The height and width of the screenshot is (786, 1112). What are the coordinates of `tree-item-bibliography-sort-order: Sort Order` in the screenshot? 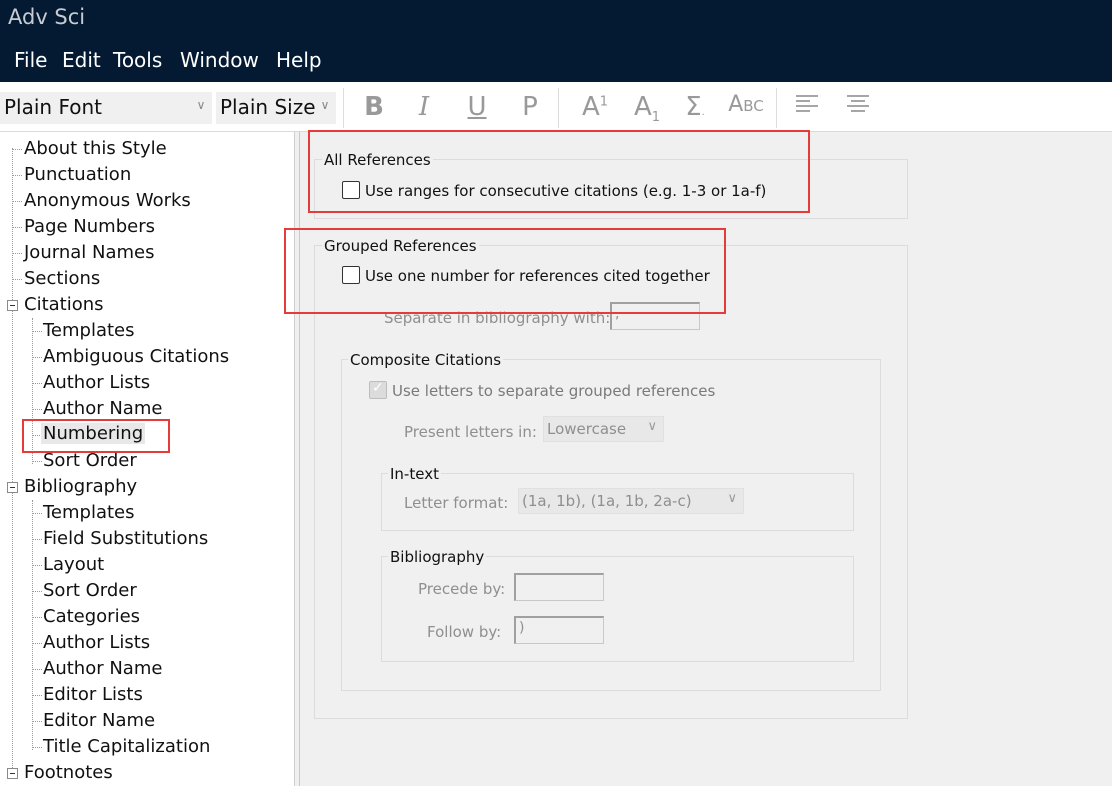 It's located at (90, 590).